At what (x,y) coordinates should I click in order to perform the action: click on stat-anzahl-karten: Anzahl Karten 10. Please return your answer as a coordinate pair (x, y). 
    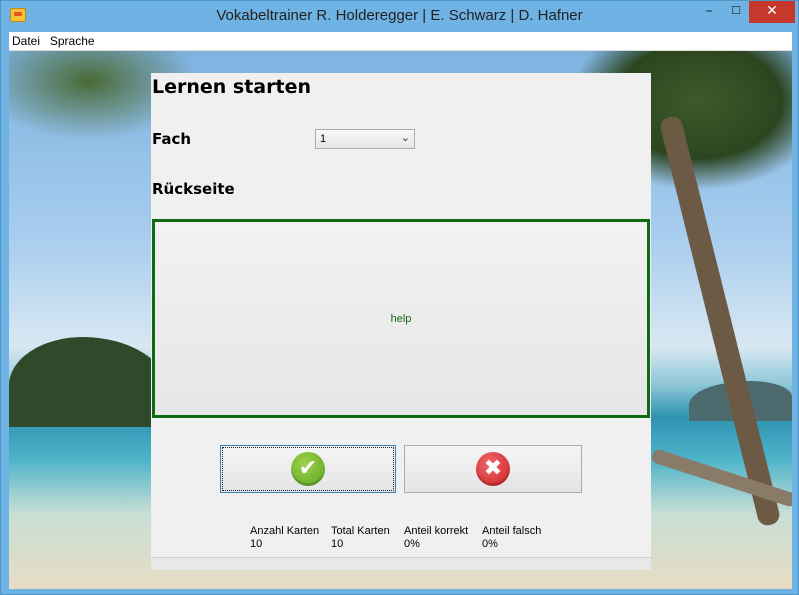
    Looking at the image, I should click on (284, 537).